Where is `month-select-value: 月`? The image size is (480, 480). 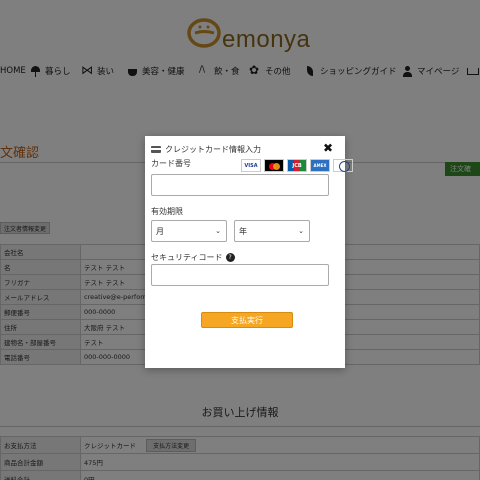 month-select-value: 月 is located at coordinates (160, 231).